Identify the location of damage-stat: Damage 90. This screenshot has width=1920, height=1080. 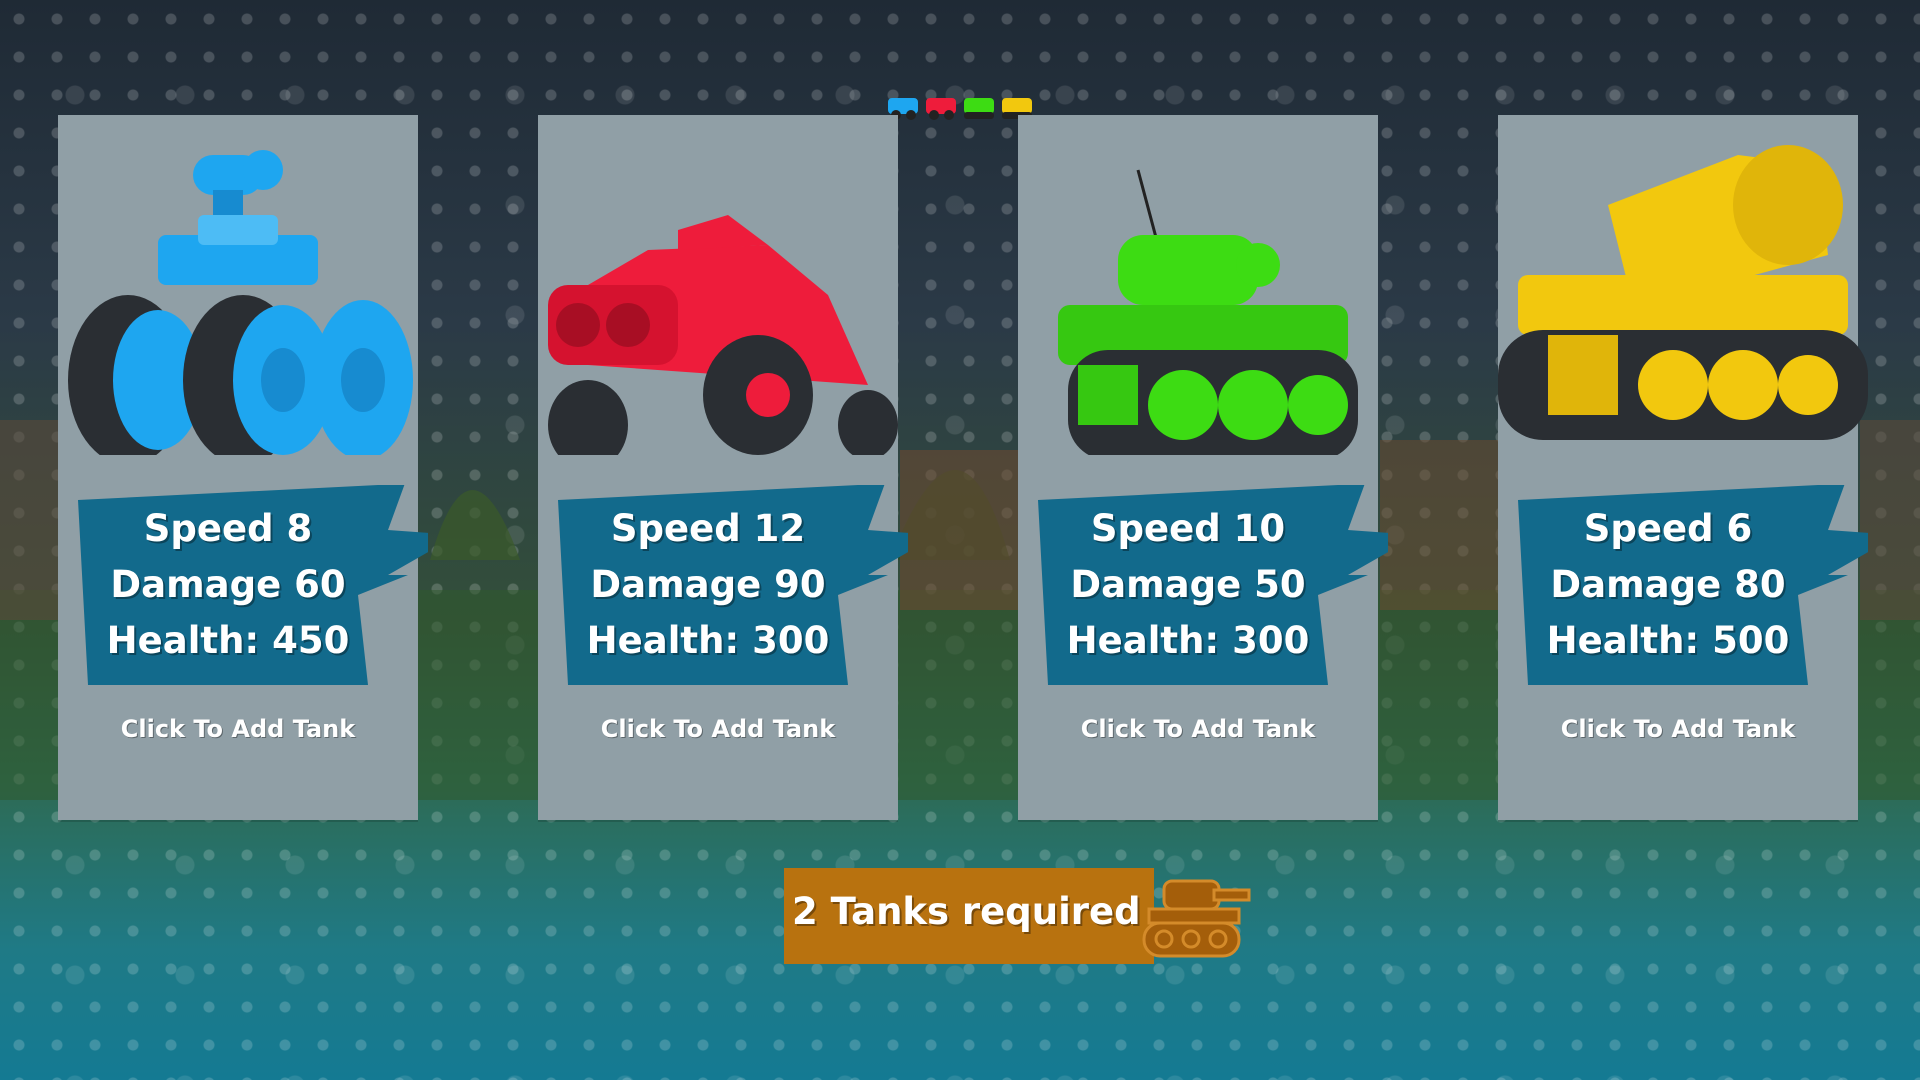
(708, 584).